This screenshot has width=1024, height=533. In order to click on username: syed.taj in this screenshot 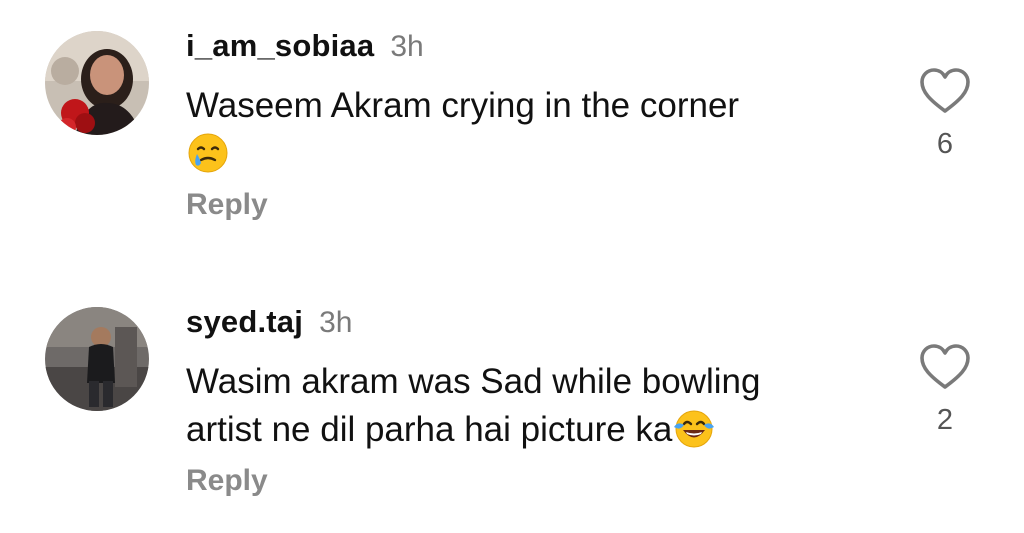, I will do `click(244, 322)`.